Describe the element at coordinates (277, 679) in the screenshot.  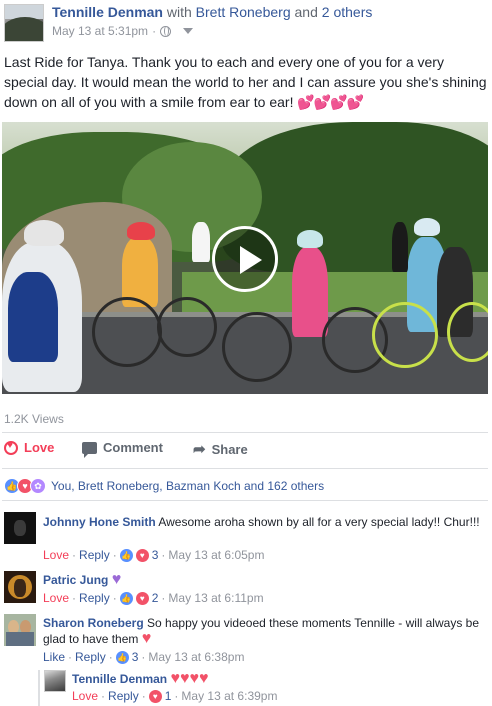
I see `reply-body: Tennille Denman ♥♥♥♥` at that location.